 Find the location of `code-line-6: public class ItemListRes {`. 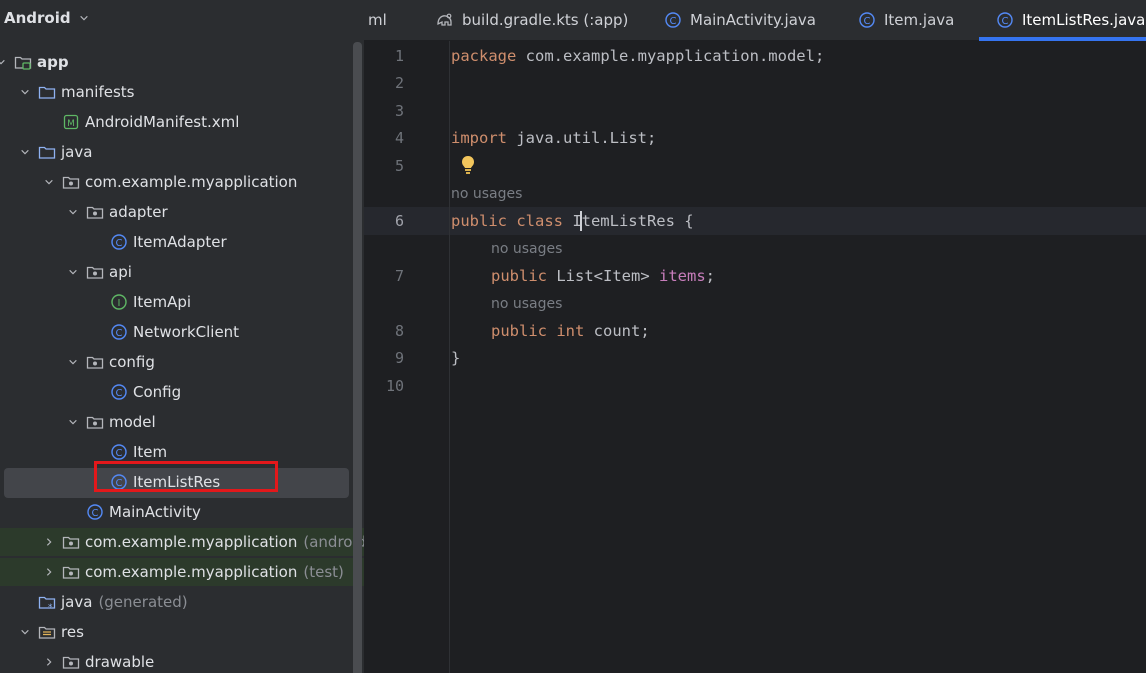

code-line-6: public class ItemListRes { is located at coordinates (572, 221).